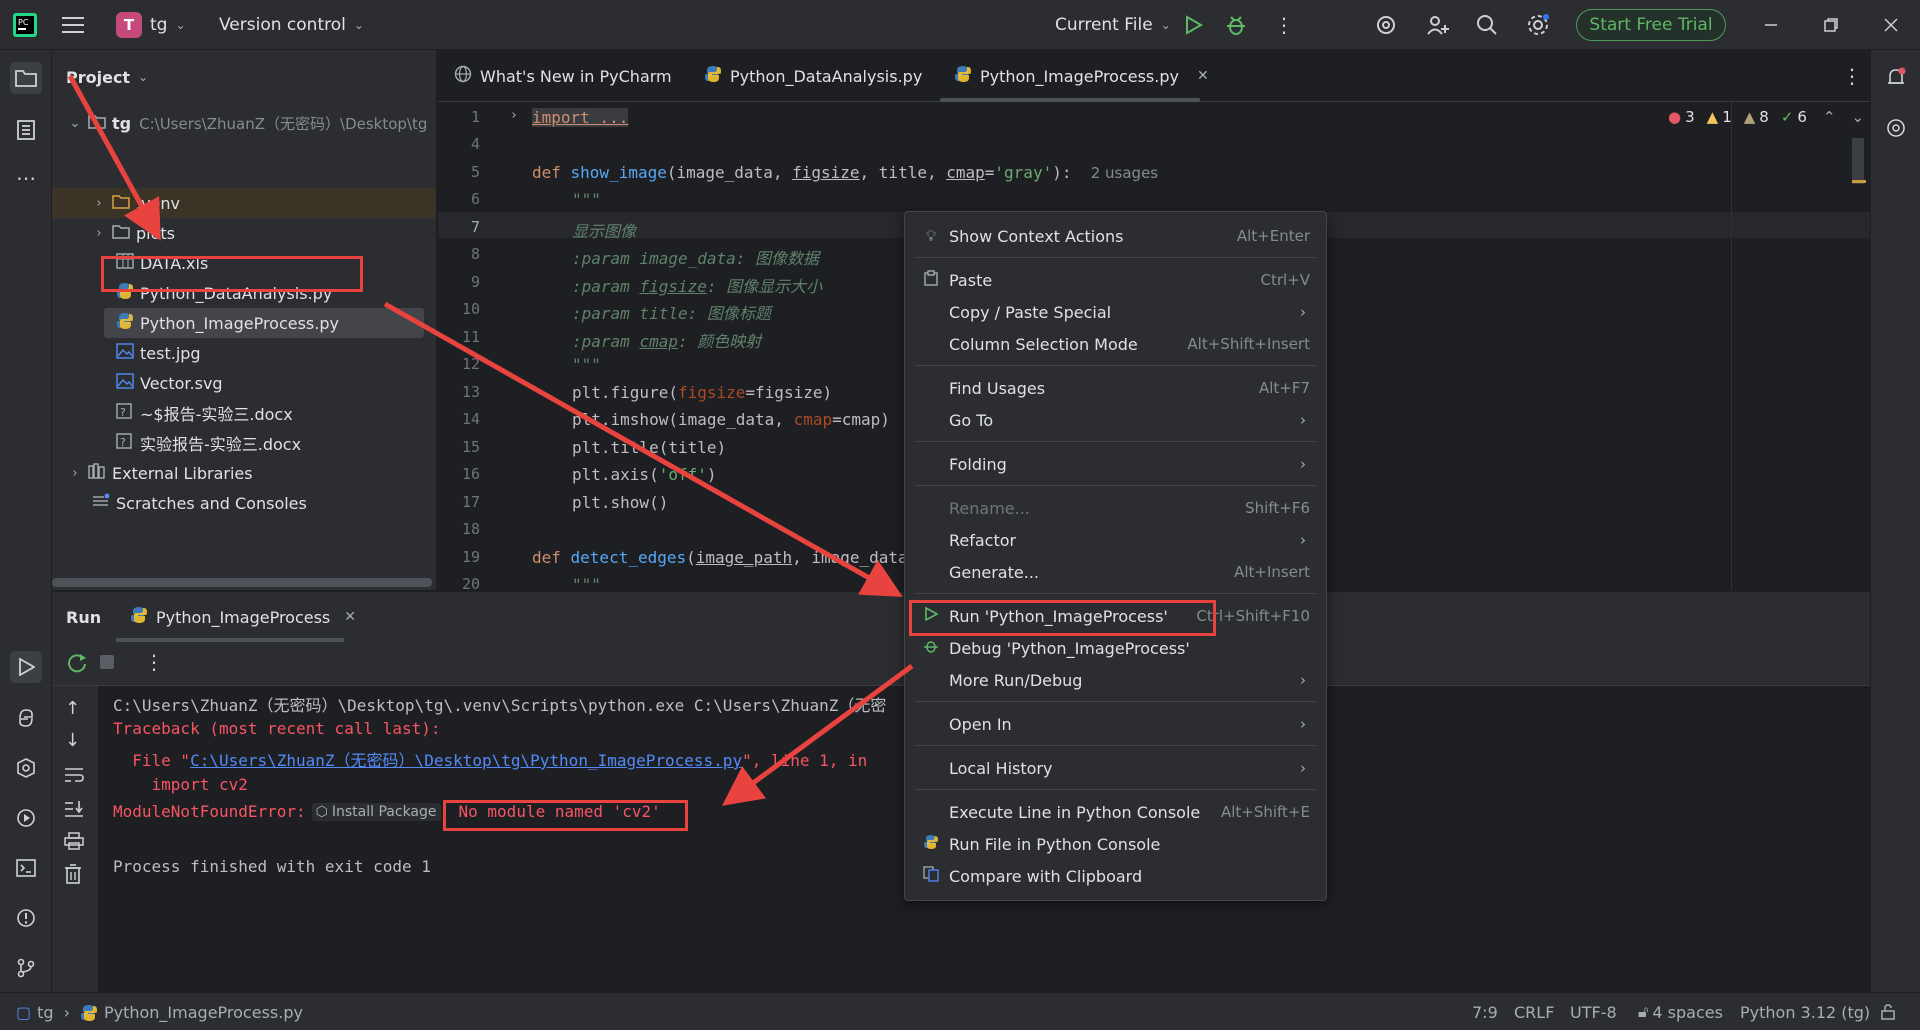 The image size is (1920, 1030). What do you see at coordinates (1651, 25) in the screenshot?
I see `start-free-trial-button: Start Free Trial` at bounding box center [1651, 25].